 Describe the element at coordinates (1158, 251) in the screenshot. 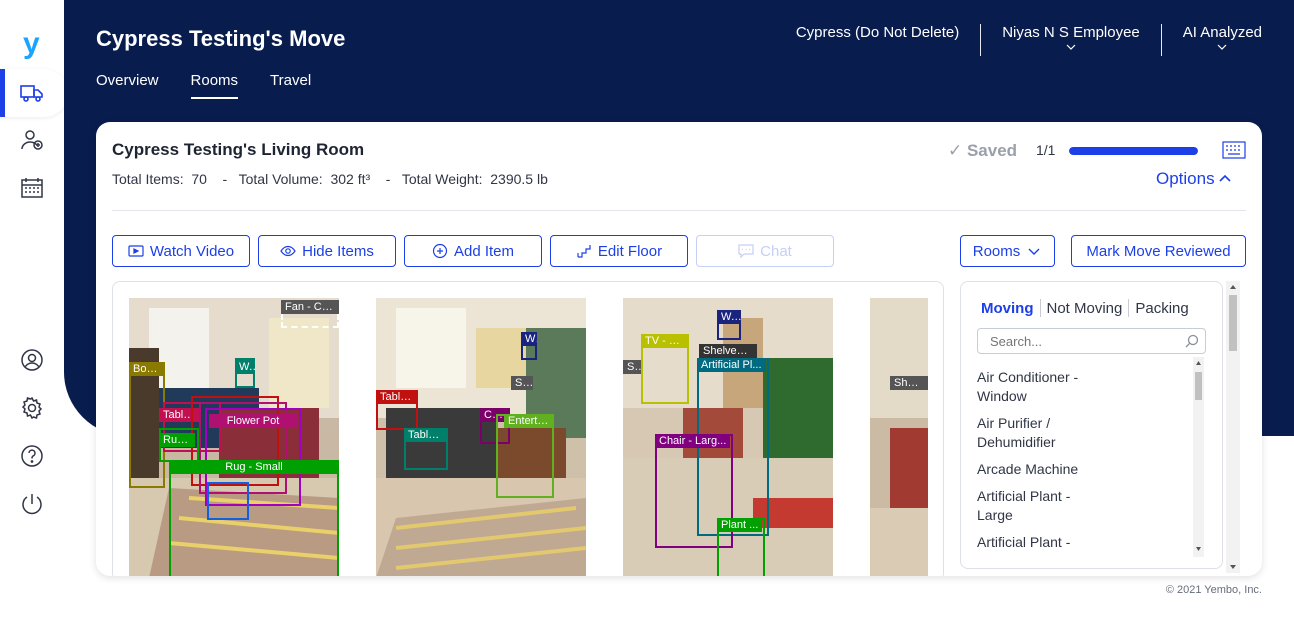

I see `mark-move-reviewed-button: Mark Move Reviewed` at that location.